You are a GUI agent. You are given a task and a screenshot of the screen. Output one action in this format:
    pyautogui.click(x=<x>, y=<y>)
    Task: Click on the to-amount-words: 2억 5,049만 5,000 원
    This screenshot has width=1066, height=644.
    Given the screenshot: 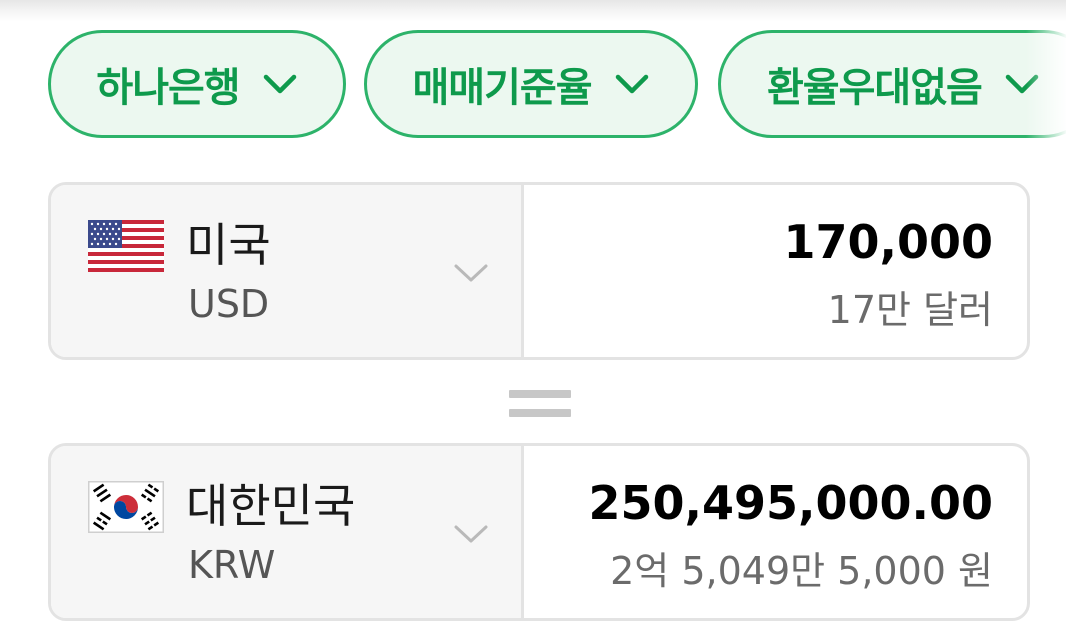 What is the action you would take?
    pyautogui.click(x=801, y=571)
    